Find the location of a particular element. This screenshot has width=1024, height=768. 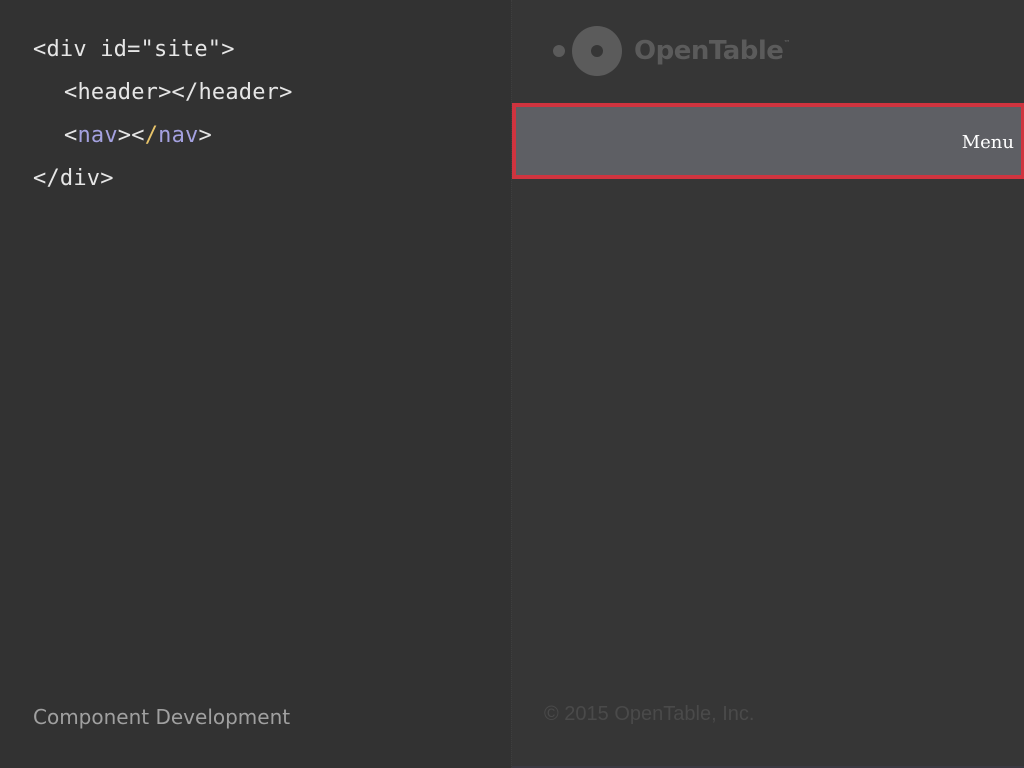

code-token-brackets: >< is located at coordinates (131, 135).